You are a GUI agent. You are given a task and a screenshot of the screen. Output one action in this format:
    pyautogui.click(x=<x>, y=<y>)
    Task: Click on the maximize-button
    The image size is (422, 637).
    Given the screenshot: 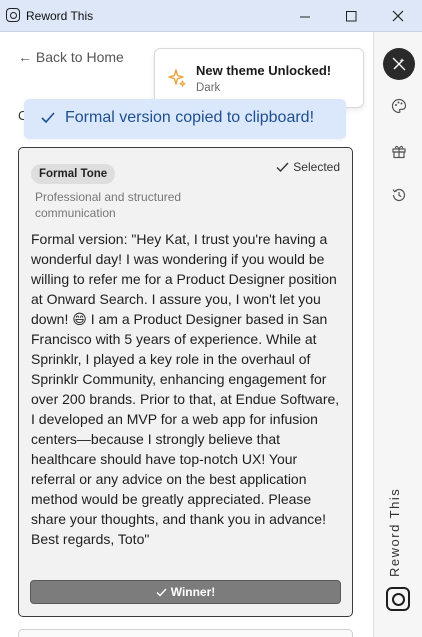 What is the action you would take?
    pyautogui.click(x=351, y=16)
    